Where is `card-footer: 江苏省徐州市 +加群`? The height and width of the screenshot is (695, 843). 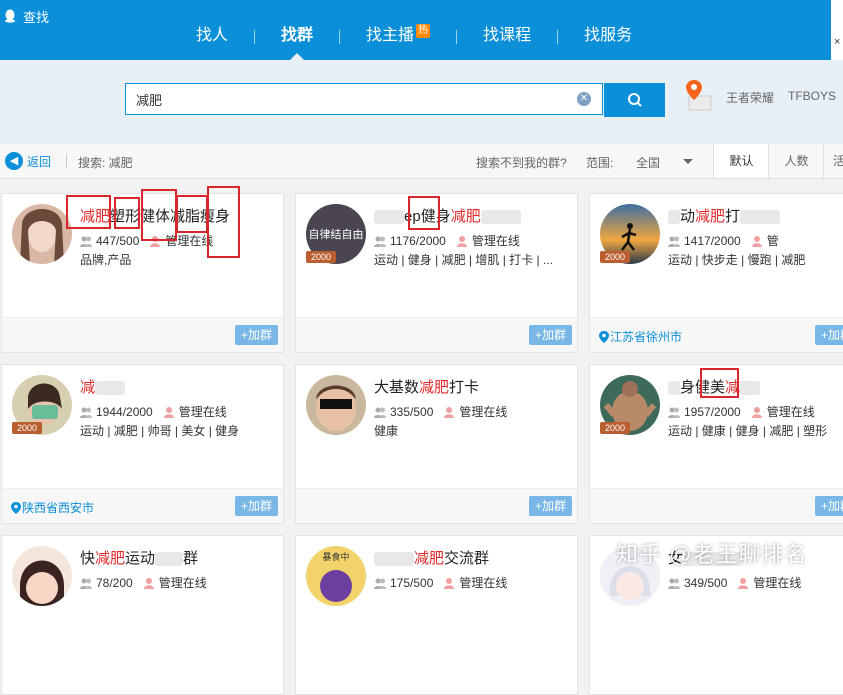 card-footer: 江苏省徐州市 +加群 is located at coordinates (716, 334).